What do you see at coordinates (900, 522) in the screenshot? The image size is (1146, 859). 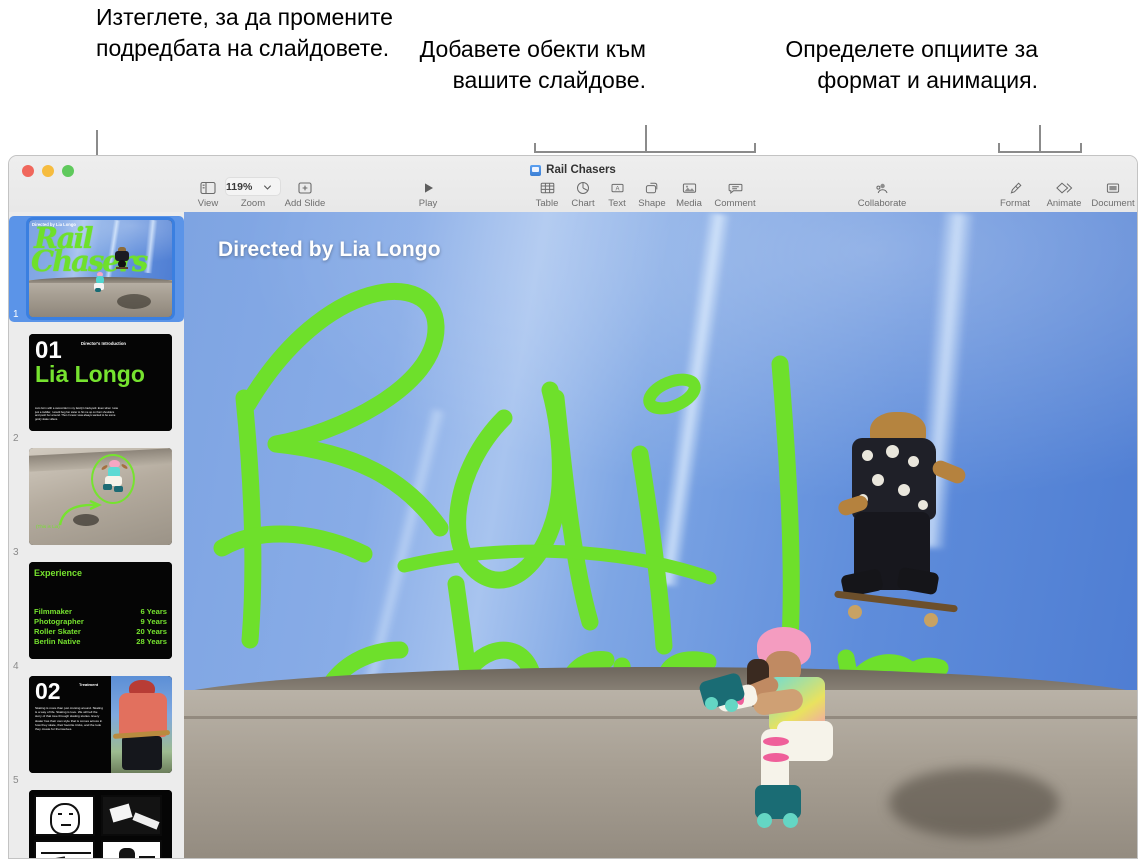 I see `skateboarder-midair` at bounding box center [900, 522].